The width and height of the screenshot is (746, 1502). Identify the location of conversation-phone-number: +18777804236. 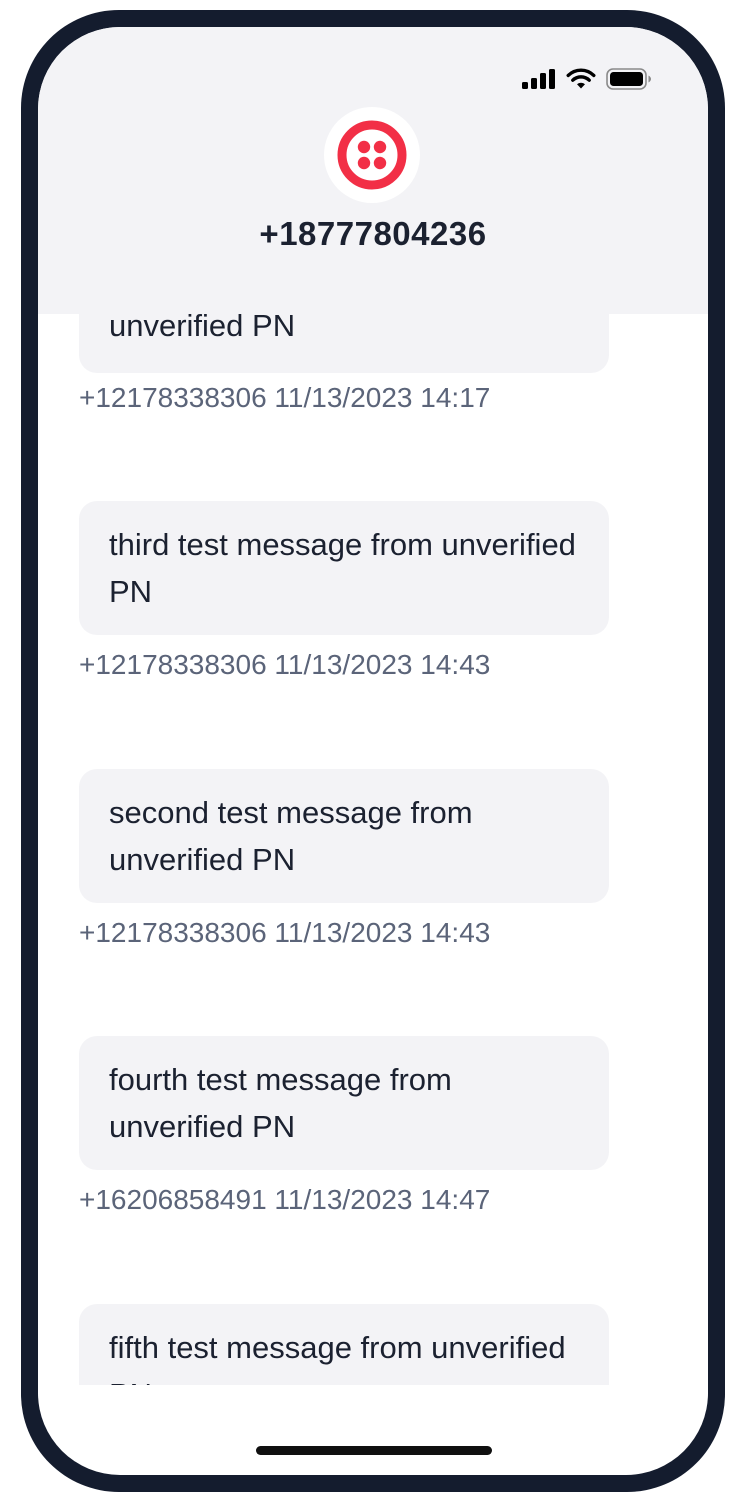
(373, 233).